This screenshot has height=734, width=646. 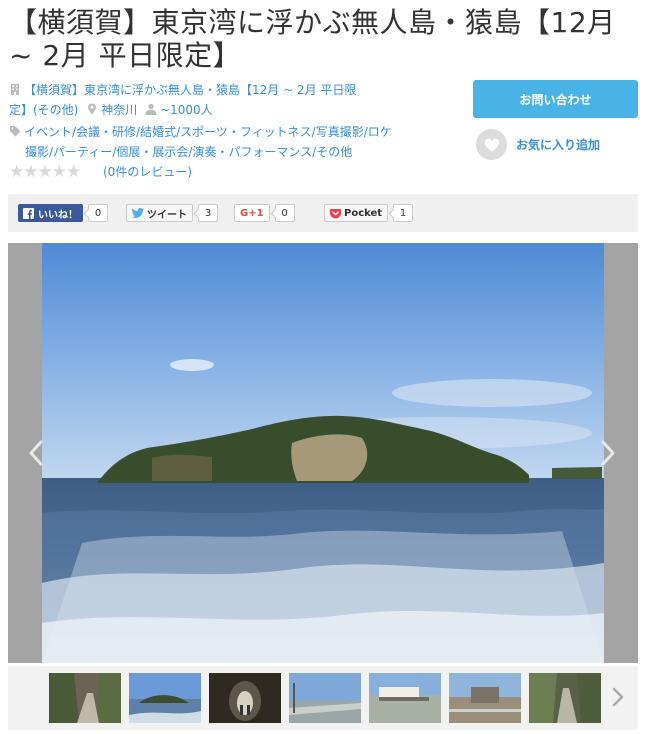 I want to click on twitter-tweet: ツイート 3, so click(x=172, y=213).